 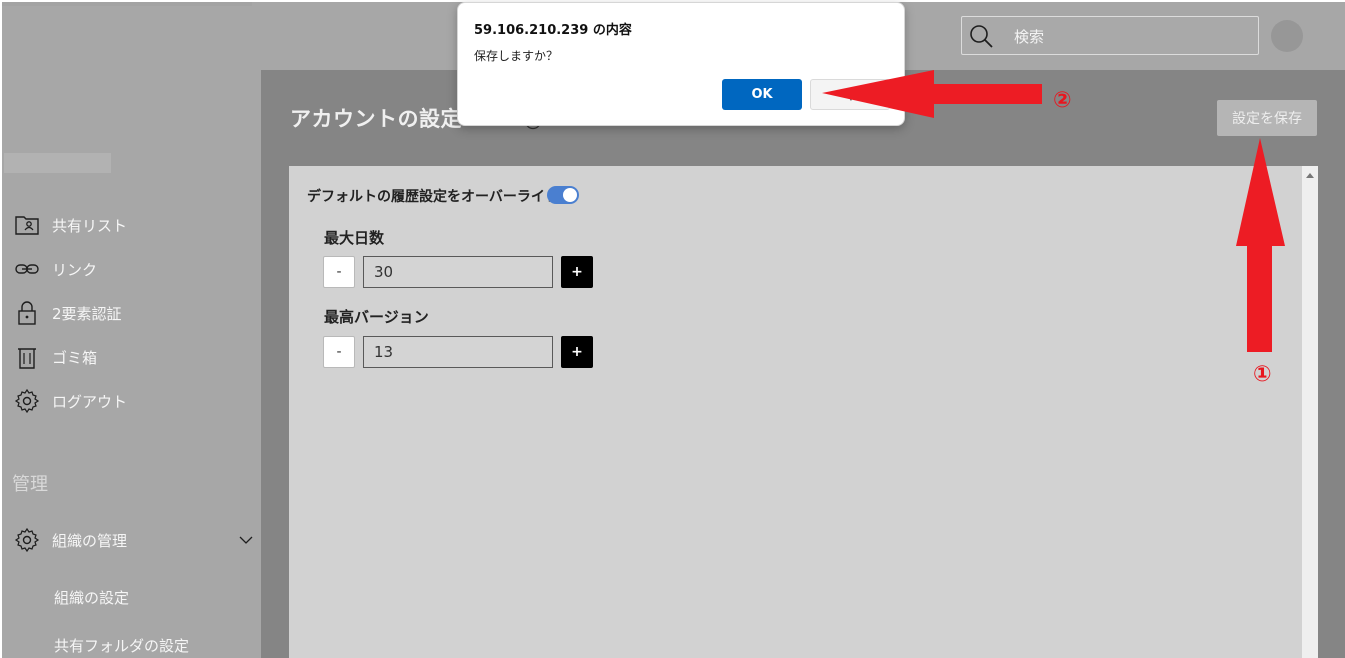 What do you see at coordinates (354, 238) in the screenshot?
I see `max-days-label: 最大日数` at bounding box center [354, 238].